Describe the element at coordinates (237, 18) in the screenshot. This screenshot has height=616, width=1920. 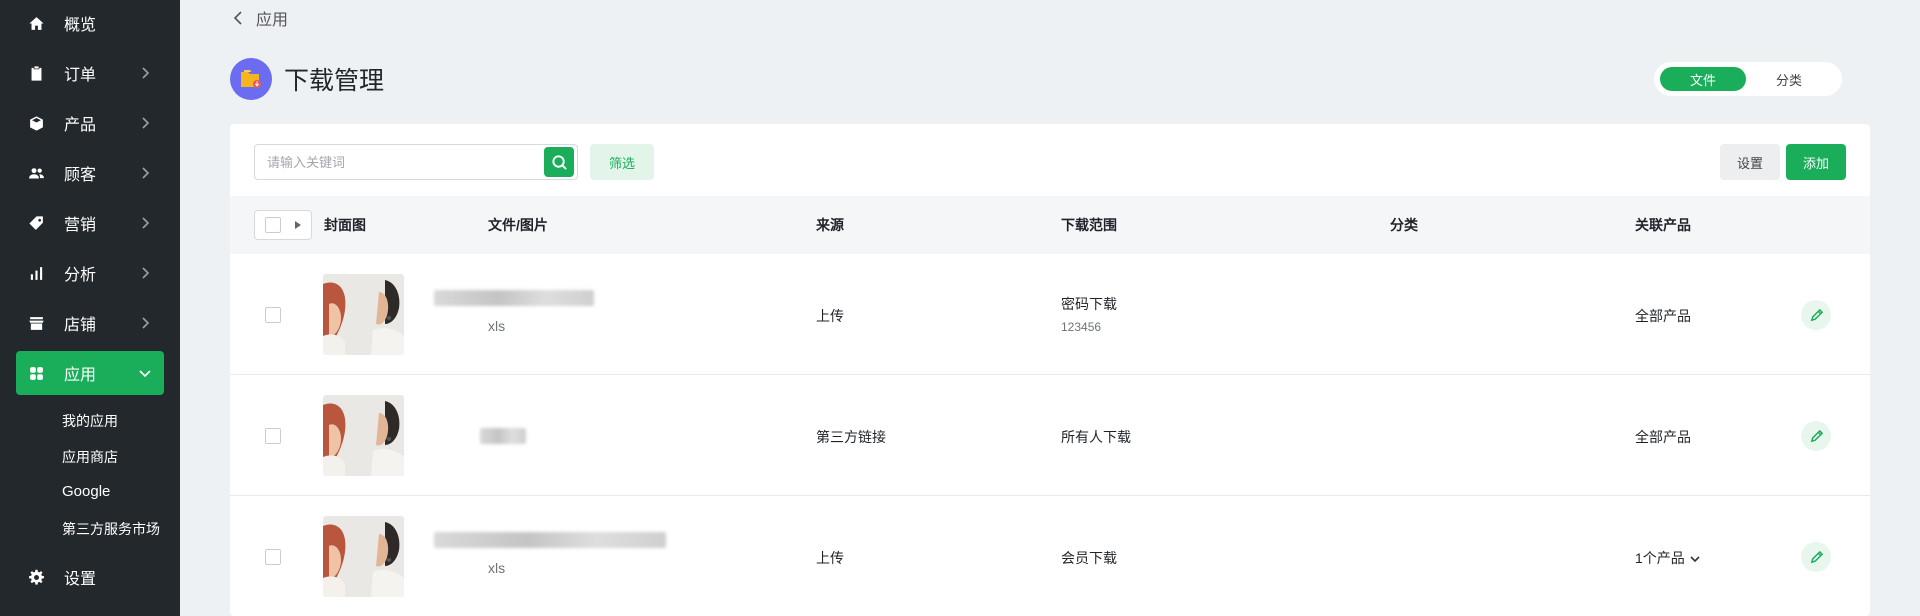
I see `chevron-left-icon` at that location.